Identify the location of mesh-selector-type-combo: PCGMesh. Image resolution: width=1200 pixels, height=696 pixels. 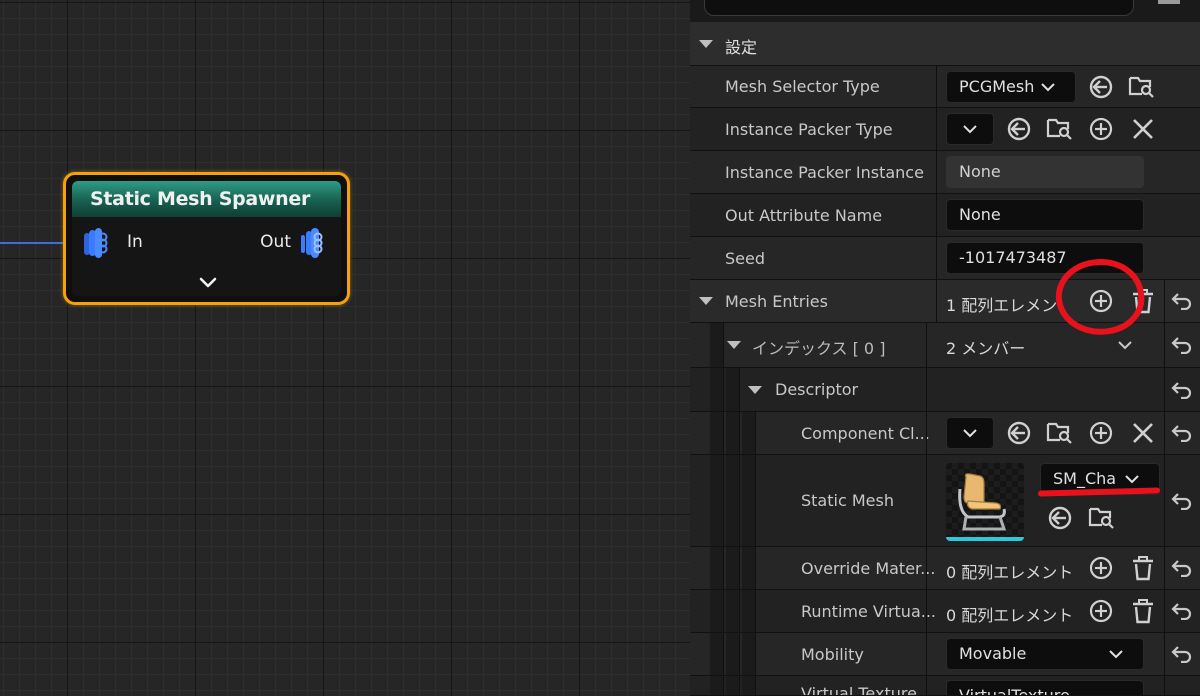
(1011, 87).